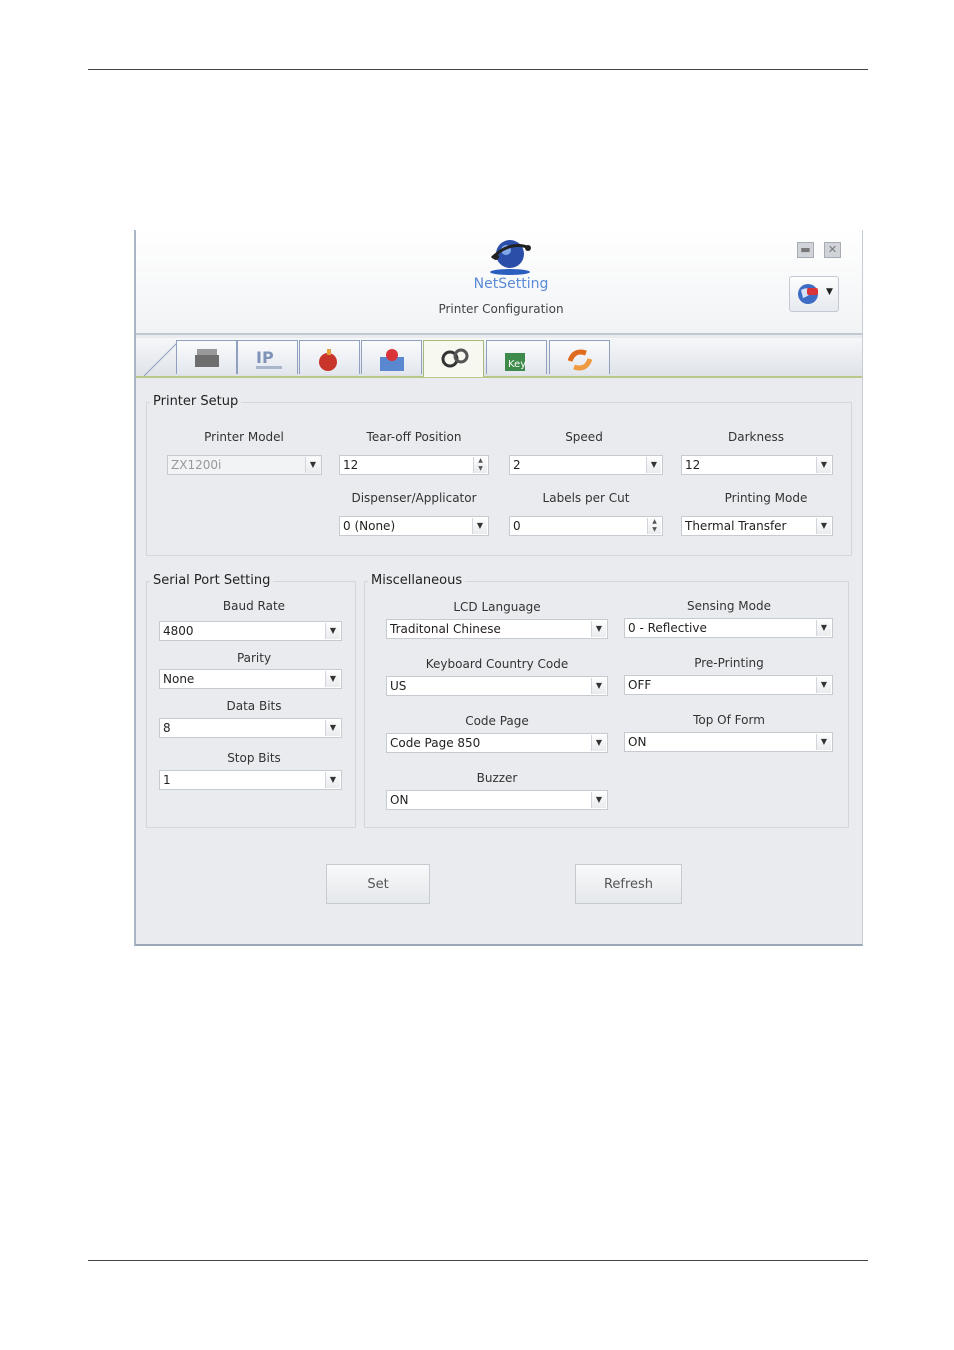 This screenshot has height=1350, width=954. I want to click on key-icon: Key, so click(515, 362).